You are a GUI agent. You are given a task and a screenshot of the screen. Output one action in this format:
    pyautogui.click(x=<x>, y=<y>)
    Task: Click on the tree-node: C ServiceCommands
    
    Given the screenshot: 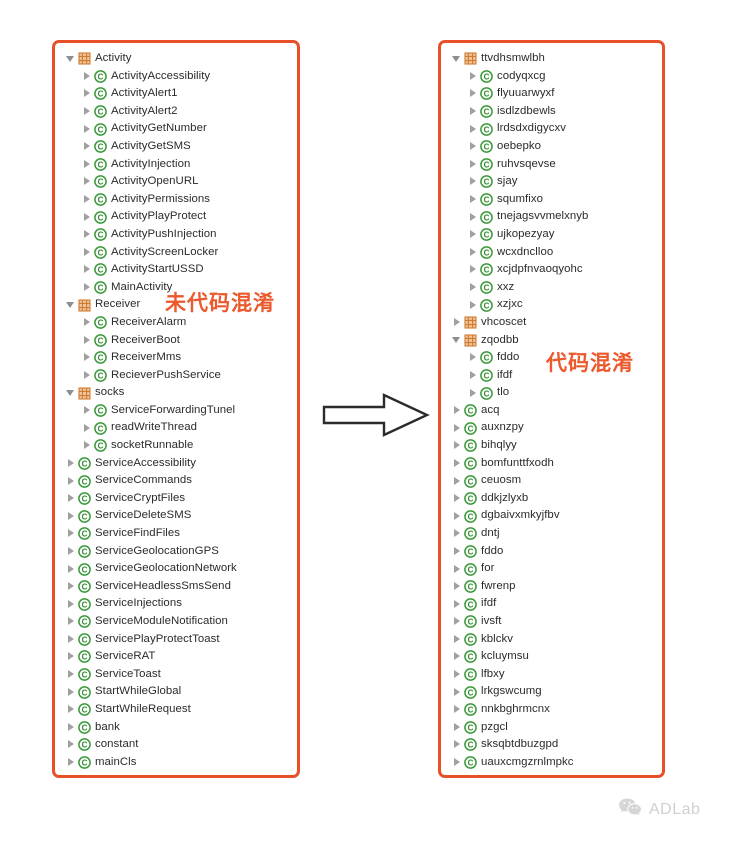 What is the action you would take?
    pyautogui.click(x=176, y=481)
    